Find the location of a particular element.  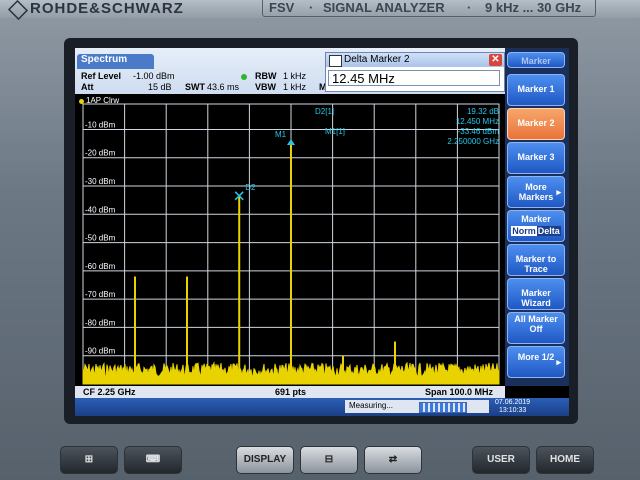

y-tick-label: -60 dBm is located at coordinates (100, 266).